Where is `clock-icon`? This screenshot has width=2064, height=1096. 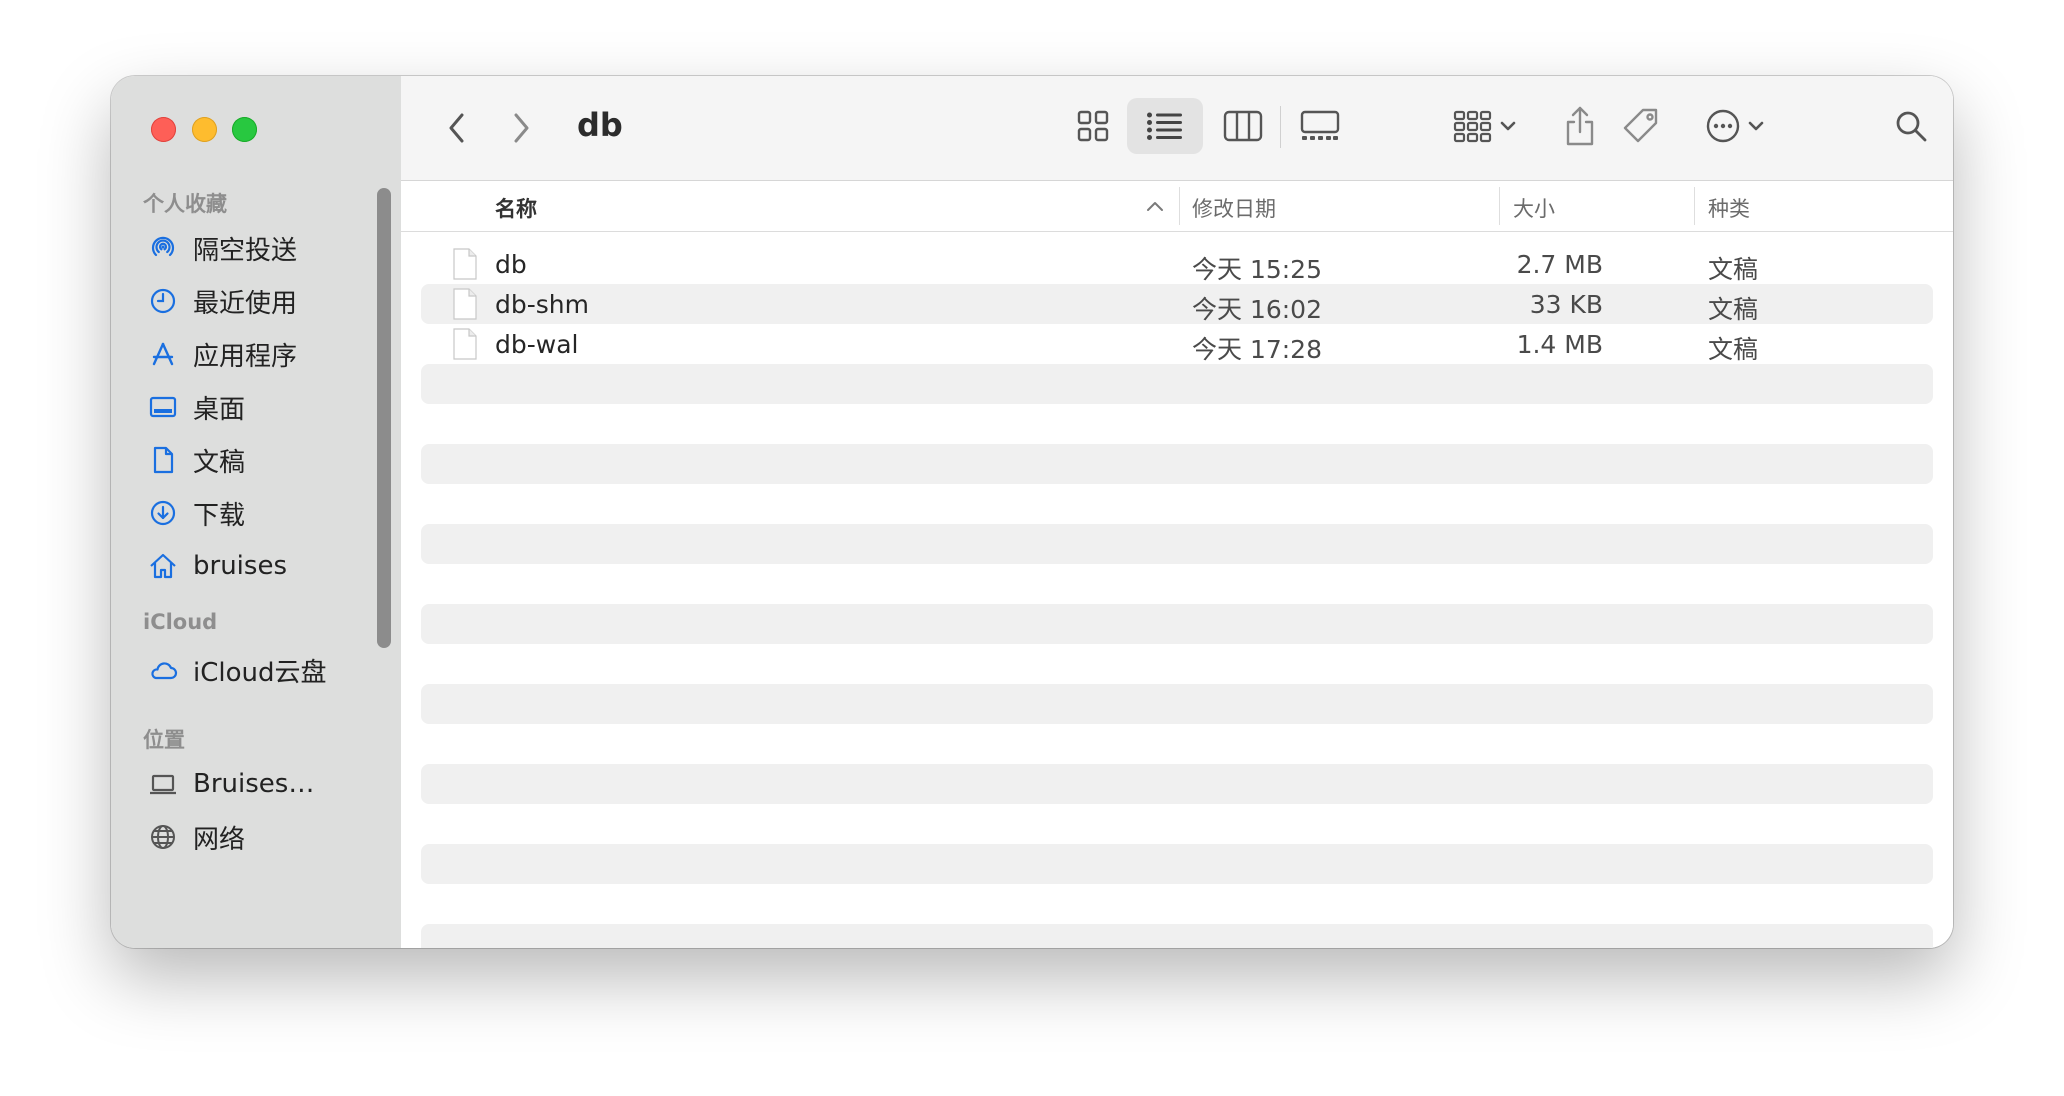
clock-icon is located at coordinates (163, 301).